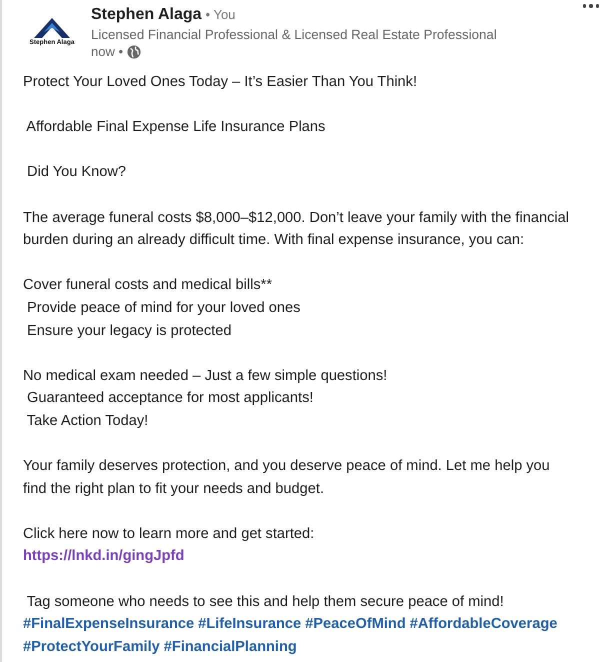 The height and width of the screenshot is (662, 613). I want to click on post-text-line: Take Action Today!, so click(88, 421).